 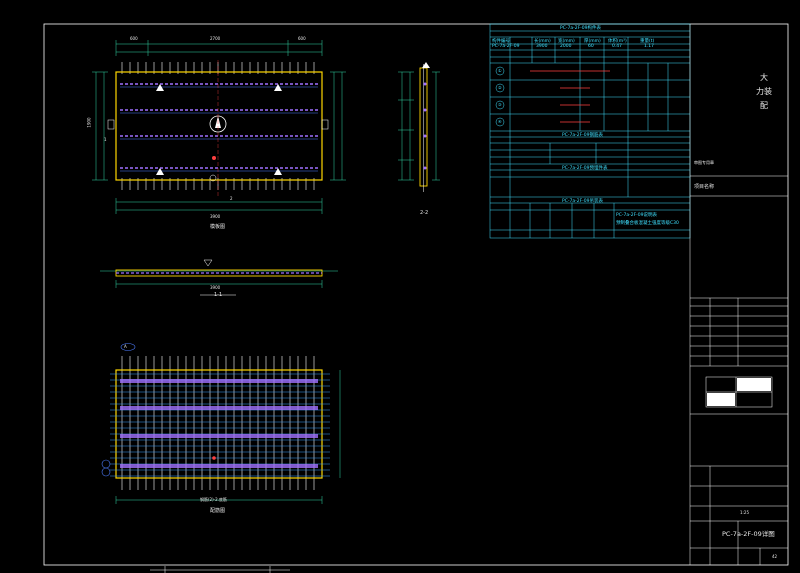 I want to click on plan-view, so click(x=219, y=127).